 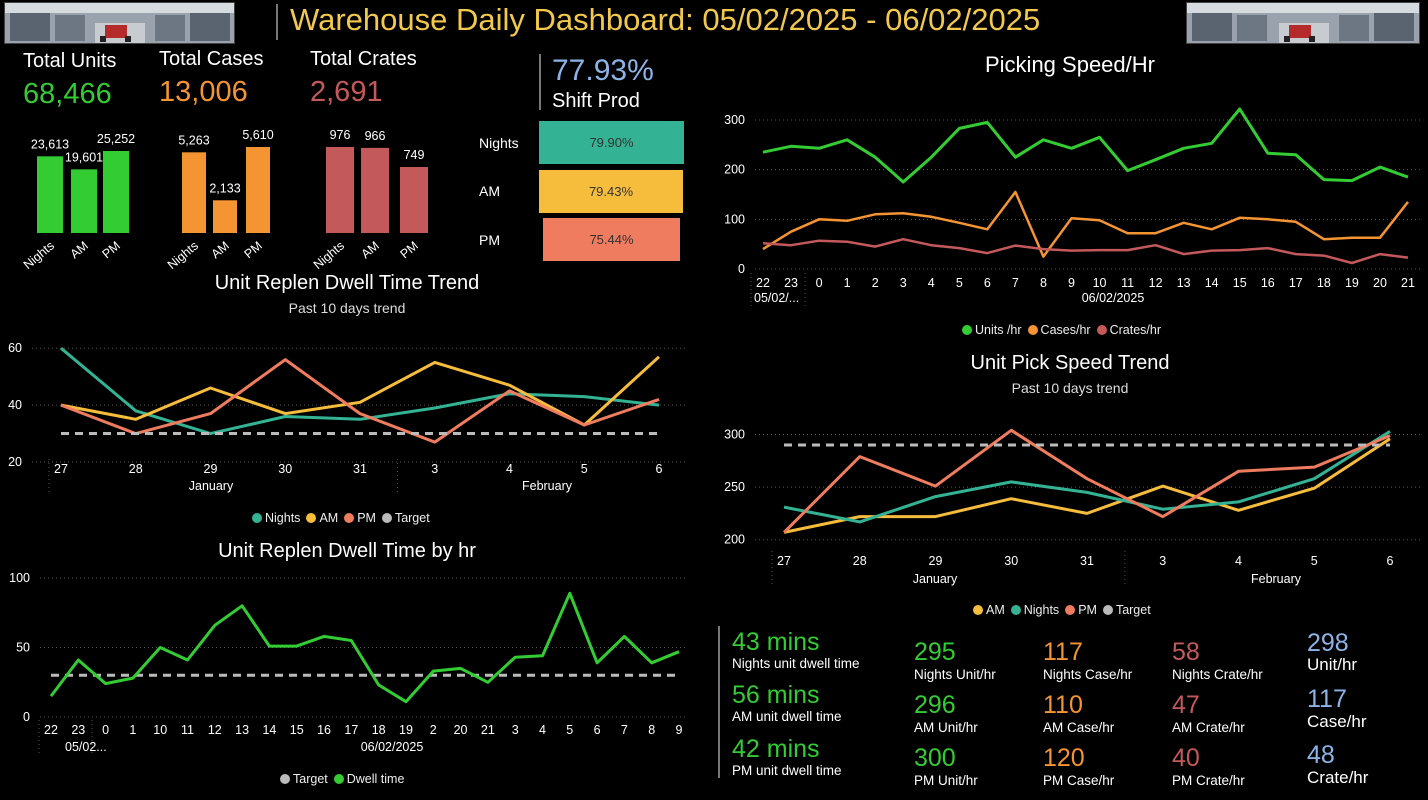 I want to click on pick-speed-trend-xtick-label: 27, so click(x=784, y=561).